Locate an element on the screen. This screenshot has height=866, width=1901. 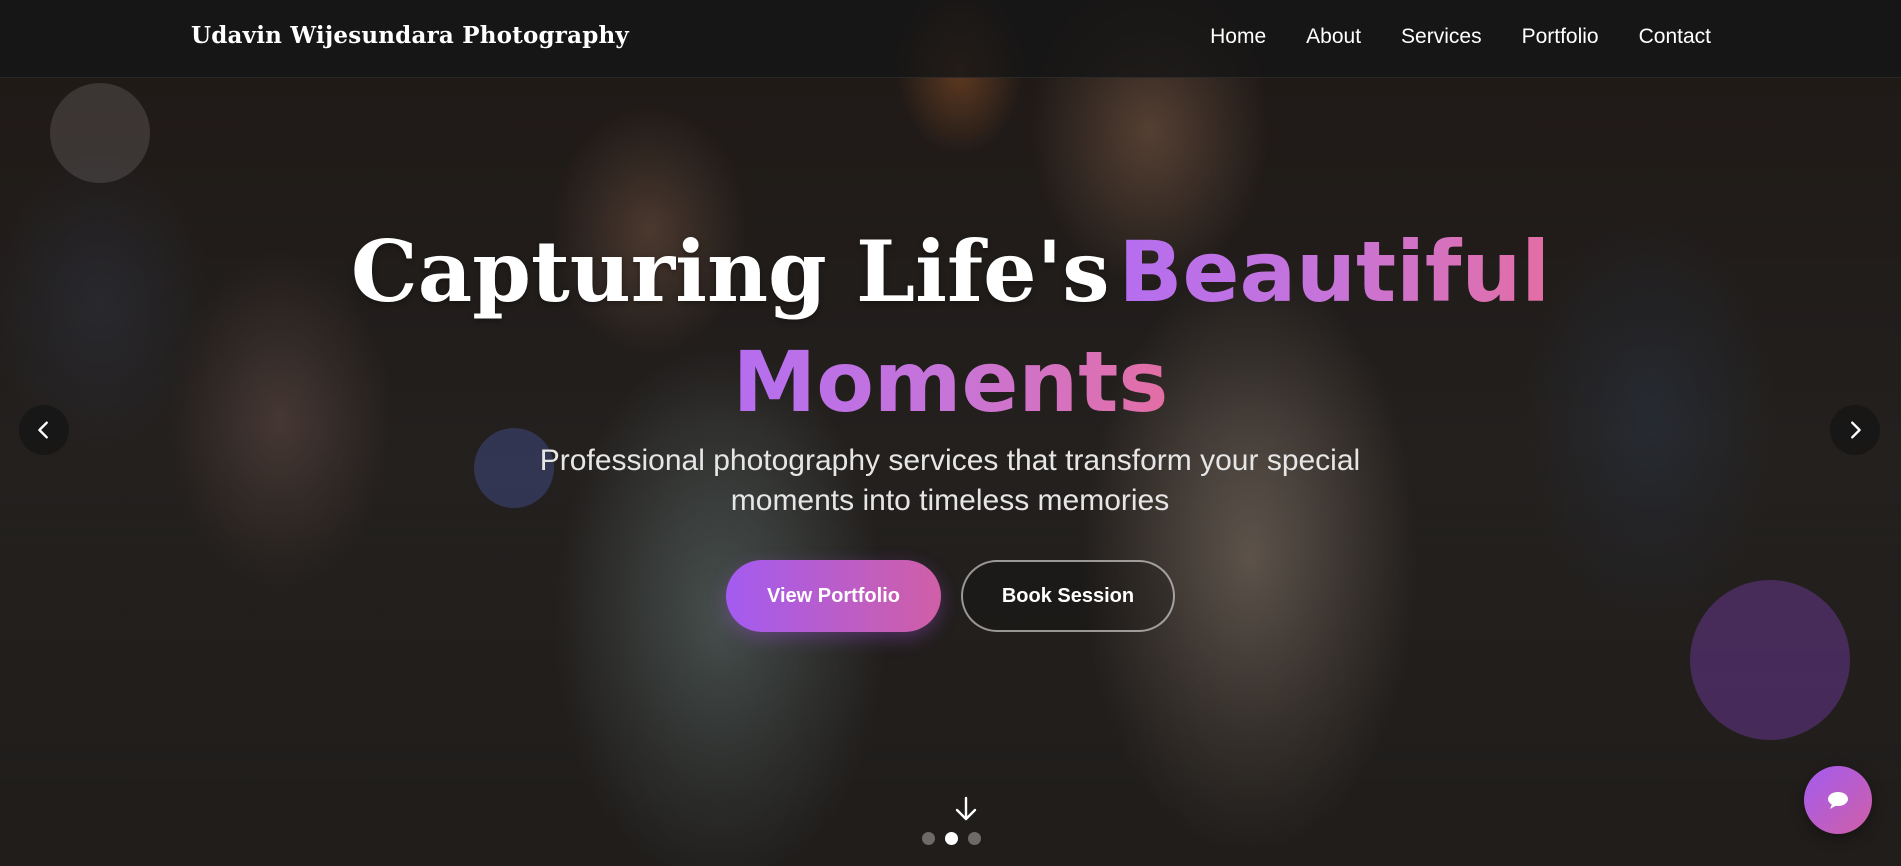
brand-logo: Udavin Wijesundara Photography is located at coordinates (410, 35).